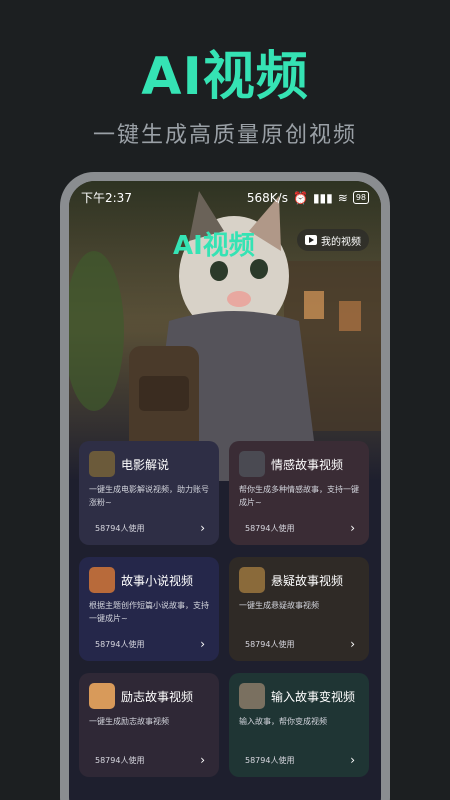 This screenshot has height=800, width=450. I want to click on feature-card: 输入故事变视频 输入故事，帮你变成视频 58794人使用 ›, so click(299, 725).